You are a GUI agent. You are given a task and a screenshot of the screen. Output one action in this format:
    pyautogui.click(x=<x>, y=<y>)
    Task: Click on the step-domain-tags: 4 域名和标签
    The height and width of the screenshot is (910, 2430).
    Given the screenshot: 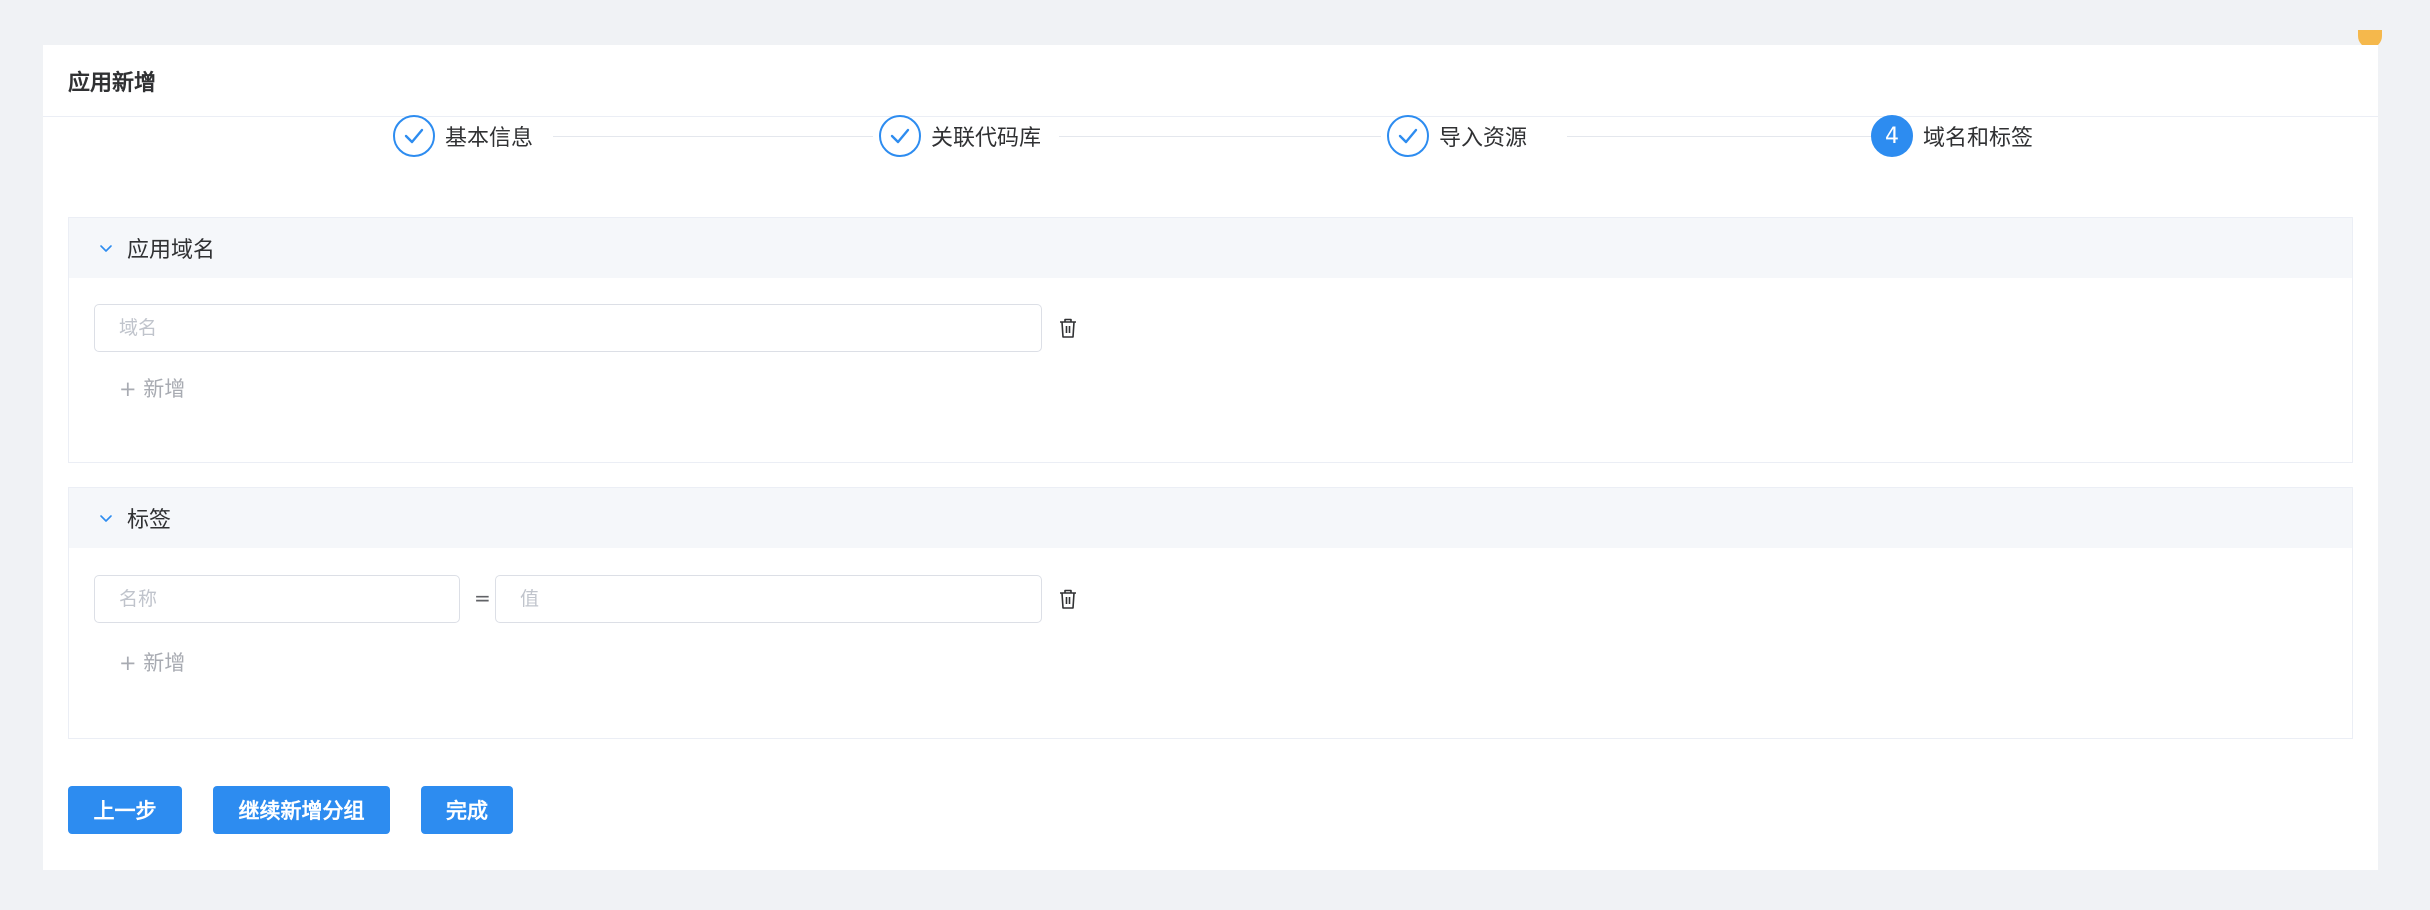 What is the action you would take?
    pyautogui.click(x=1952, y=136)
    